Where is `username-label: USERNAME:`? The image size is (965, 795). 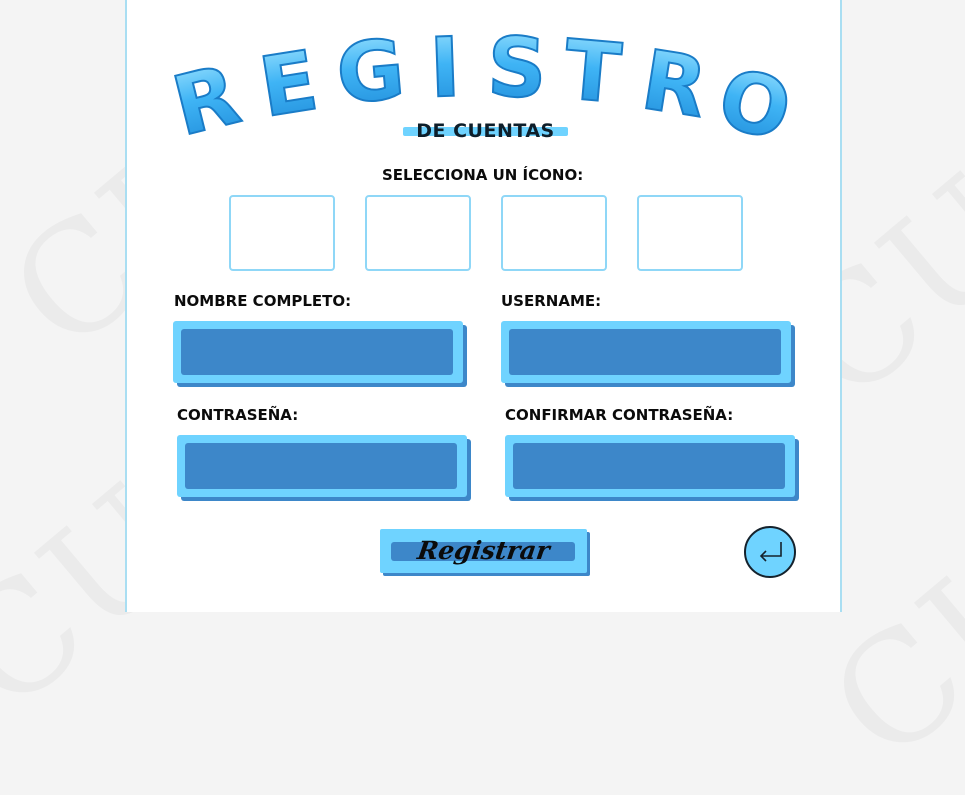 username-label: USERNAME: is located at coordinates (551, 301).